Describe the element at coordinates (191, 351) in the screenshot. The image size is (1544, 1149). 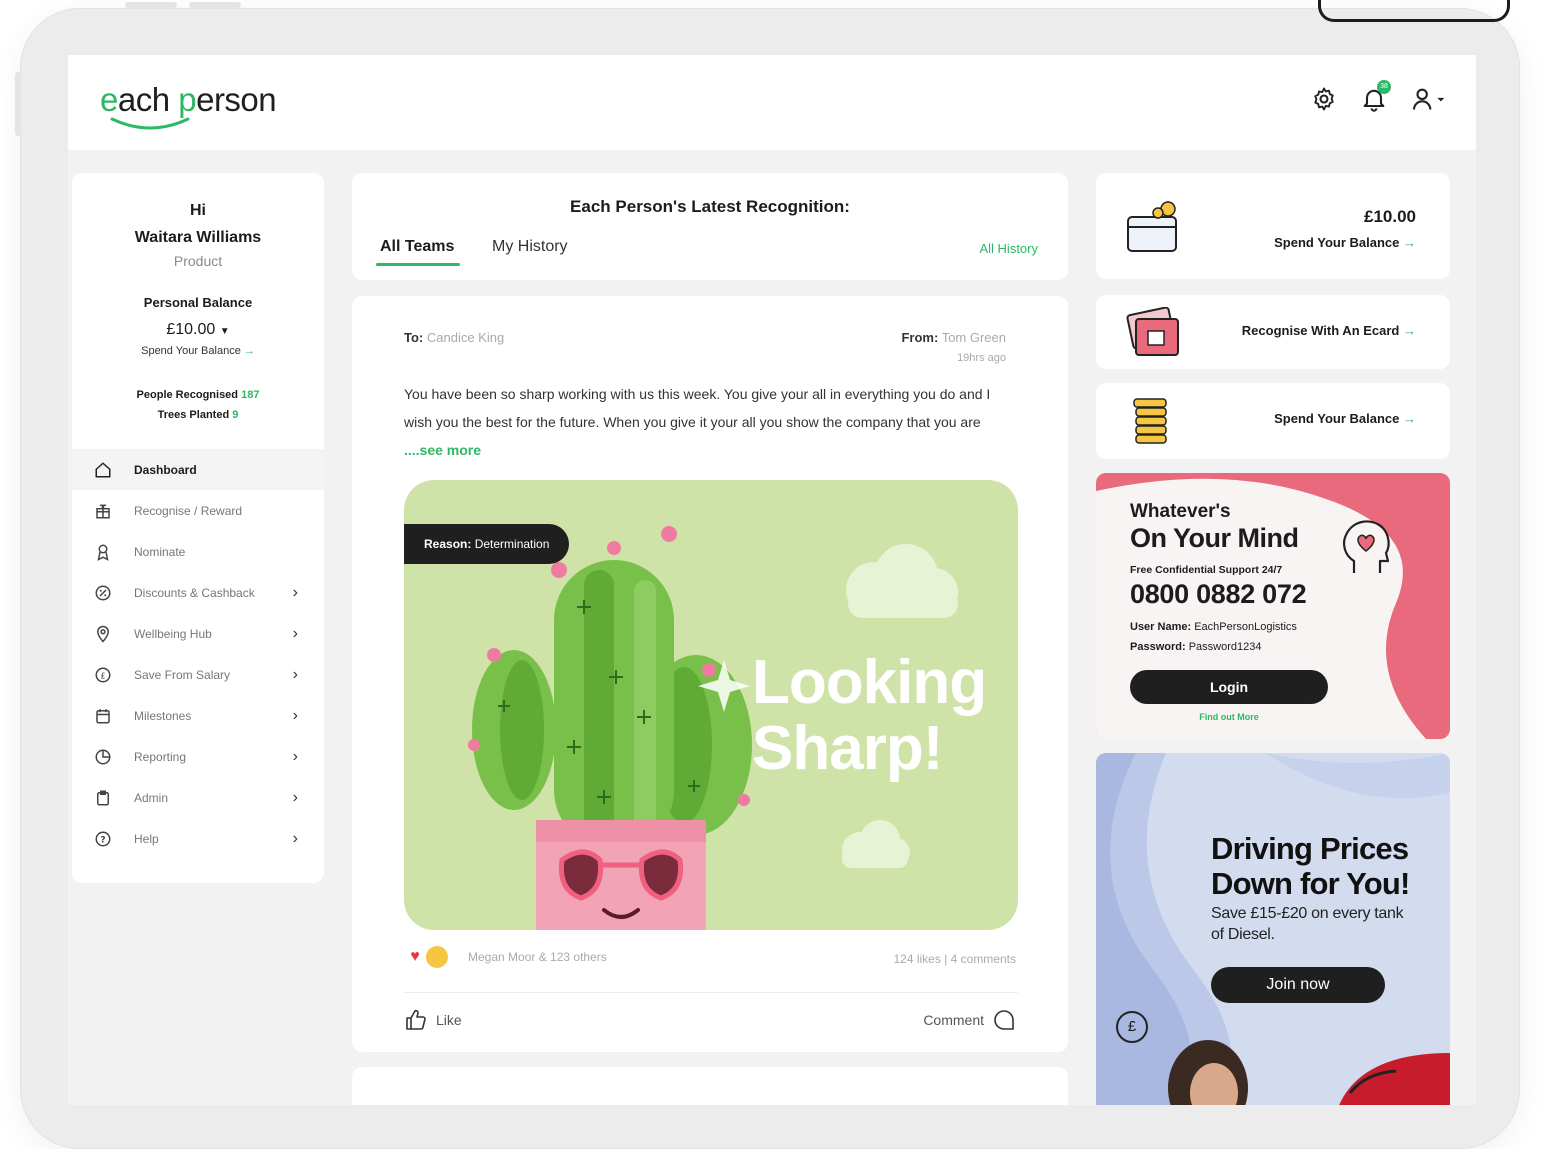
I see `spend-balance-label: Spend Your Balance` at that location.